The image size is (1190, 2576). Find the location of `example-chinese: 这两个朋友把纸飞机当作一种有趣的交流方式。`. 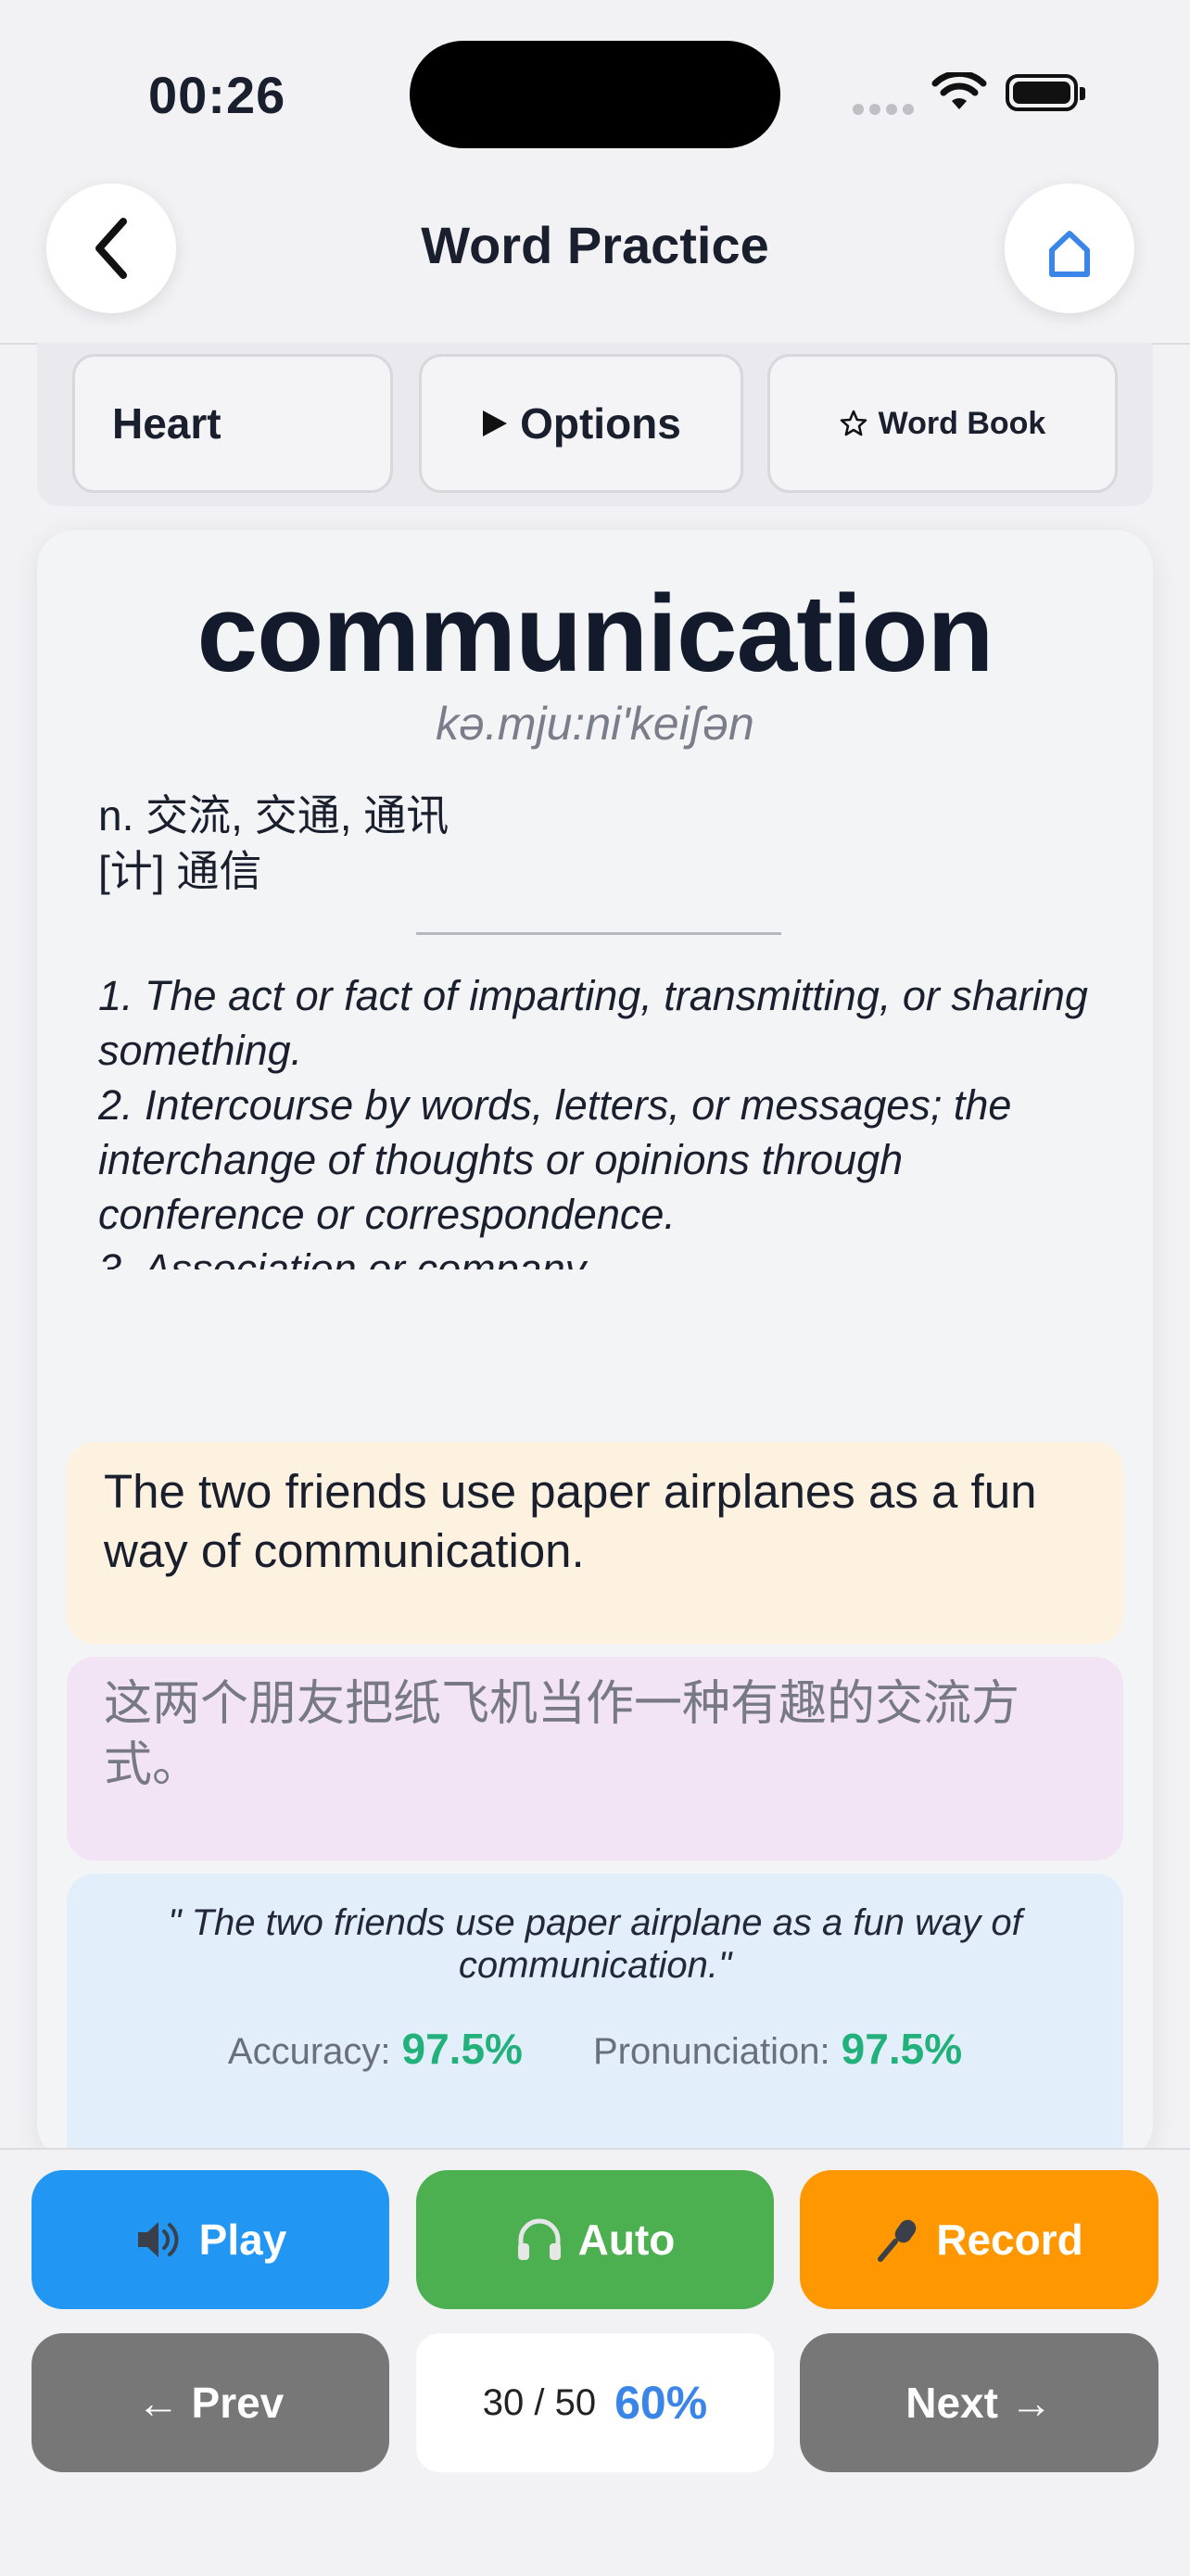

example-chinese: 这两个朋友把纸飞机当作一种有趣的交流方式。 is located at coordinates (595, 1759).